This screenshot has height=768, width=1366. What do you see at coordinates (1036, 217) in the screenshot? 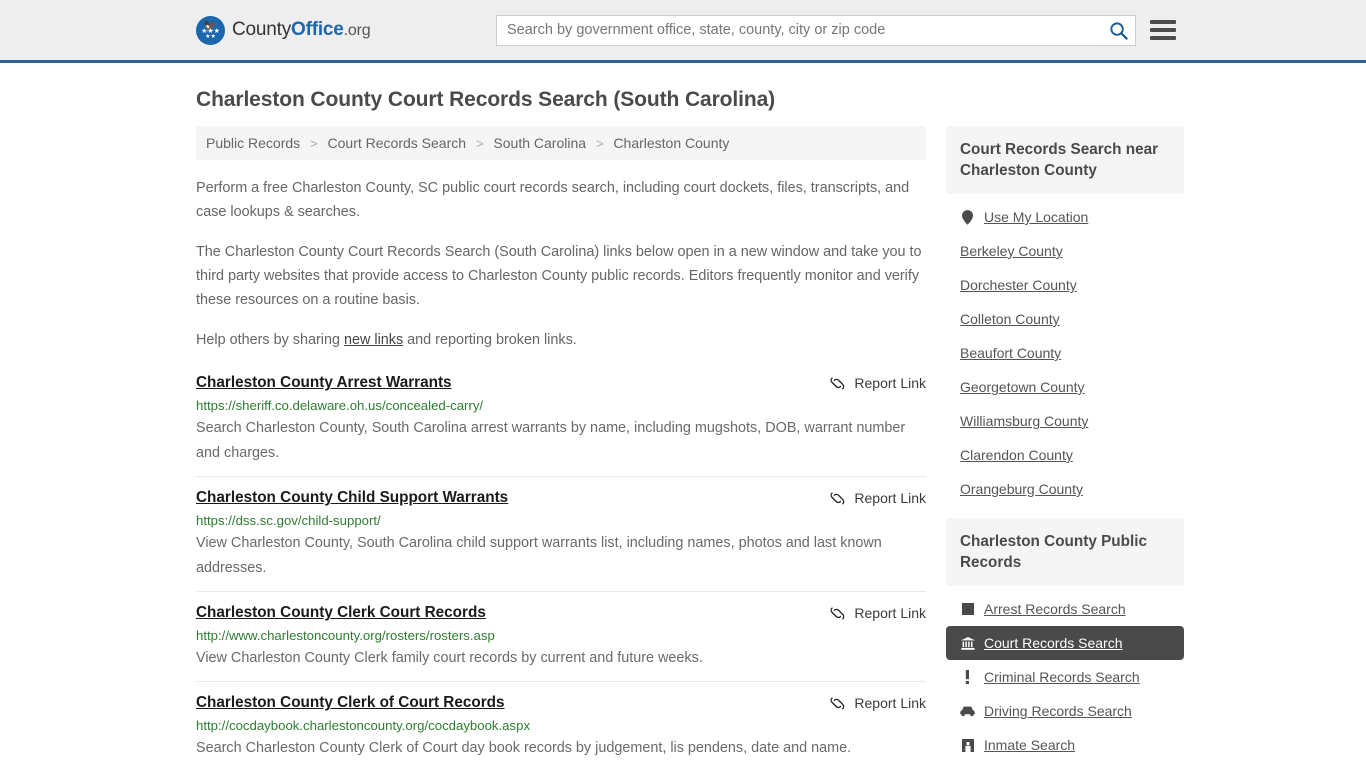
I see `sidebar-link-use-my-location: Use My Location` at bounding box center [1036, 217].